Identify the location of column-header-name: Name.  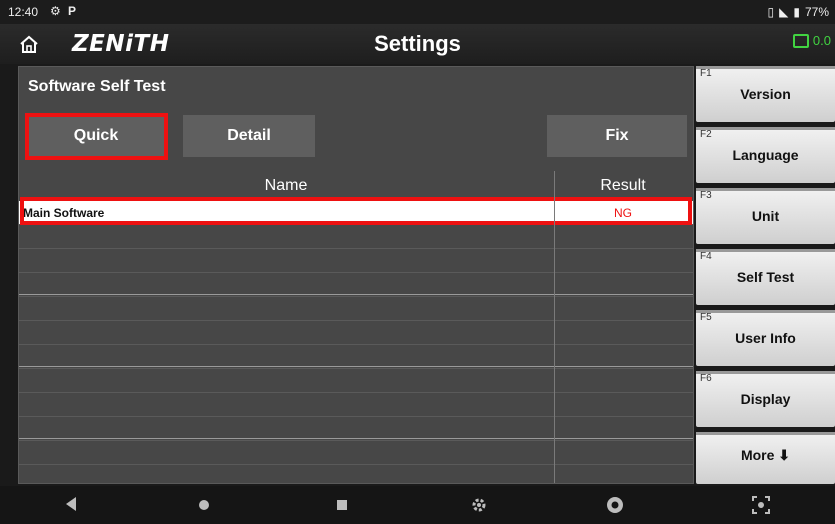
(286, 185).